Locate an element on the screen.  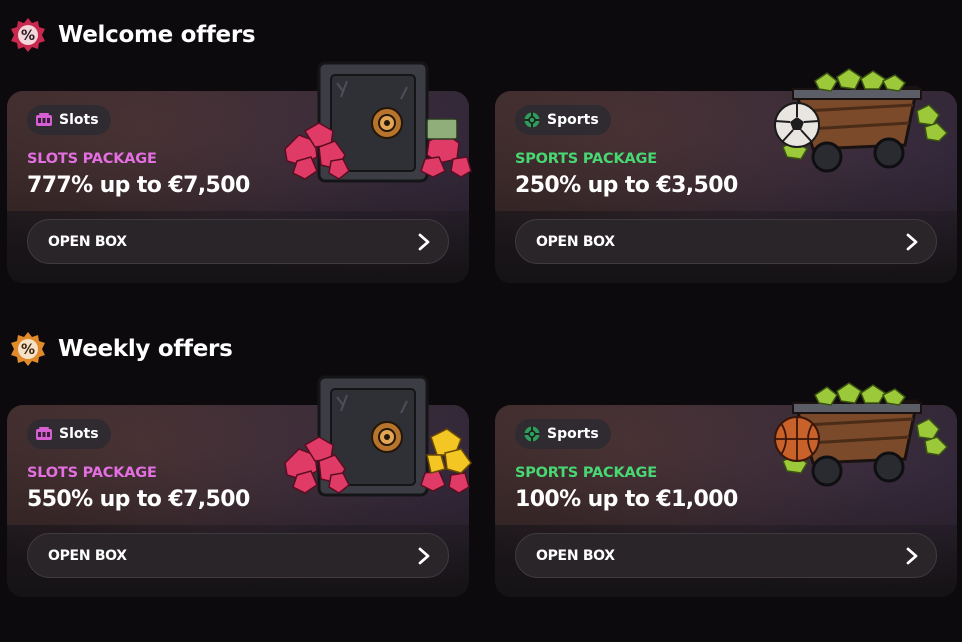
offer-title: 777% up to €7,500 is located at coordinates (138, 185).